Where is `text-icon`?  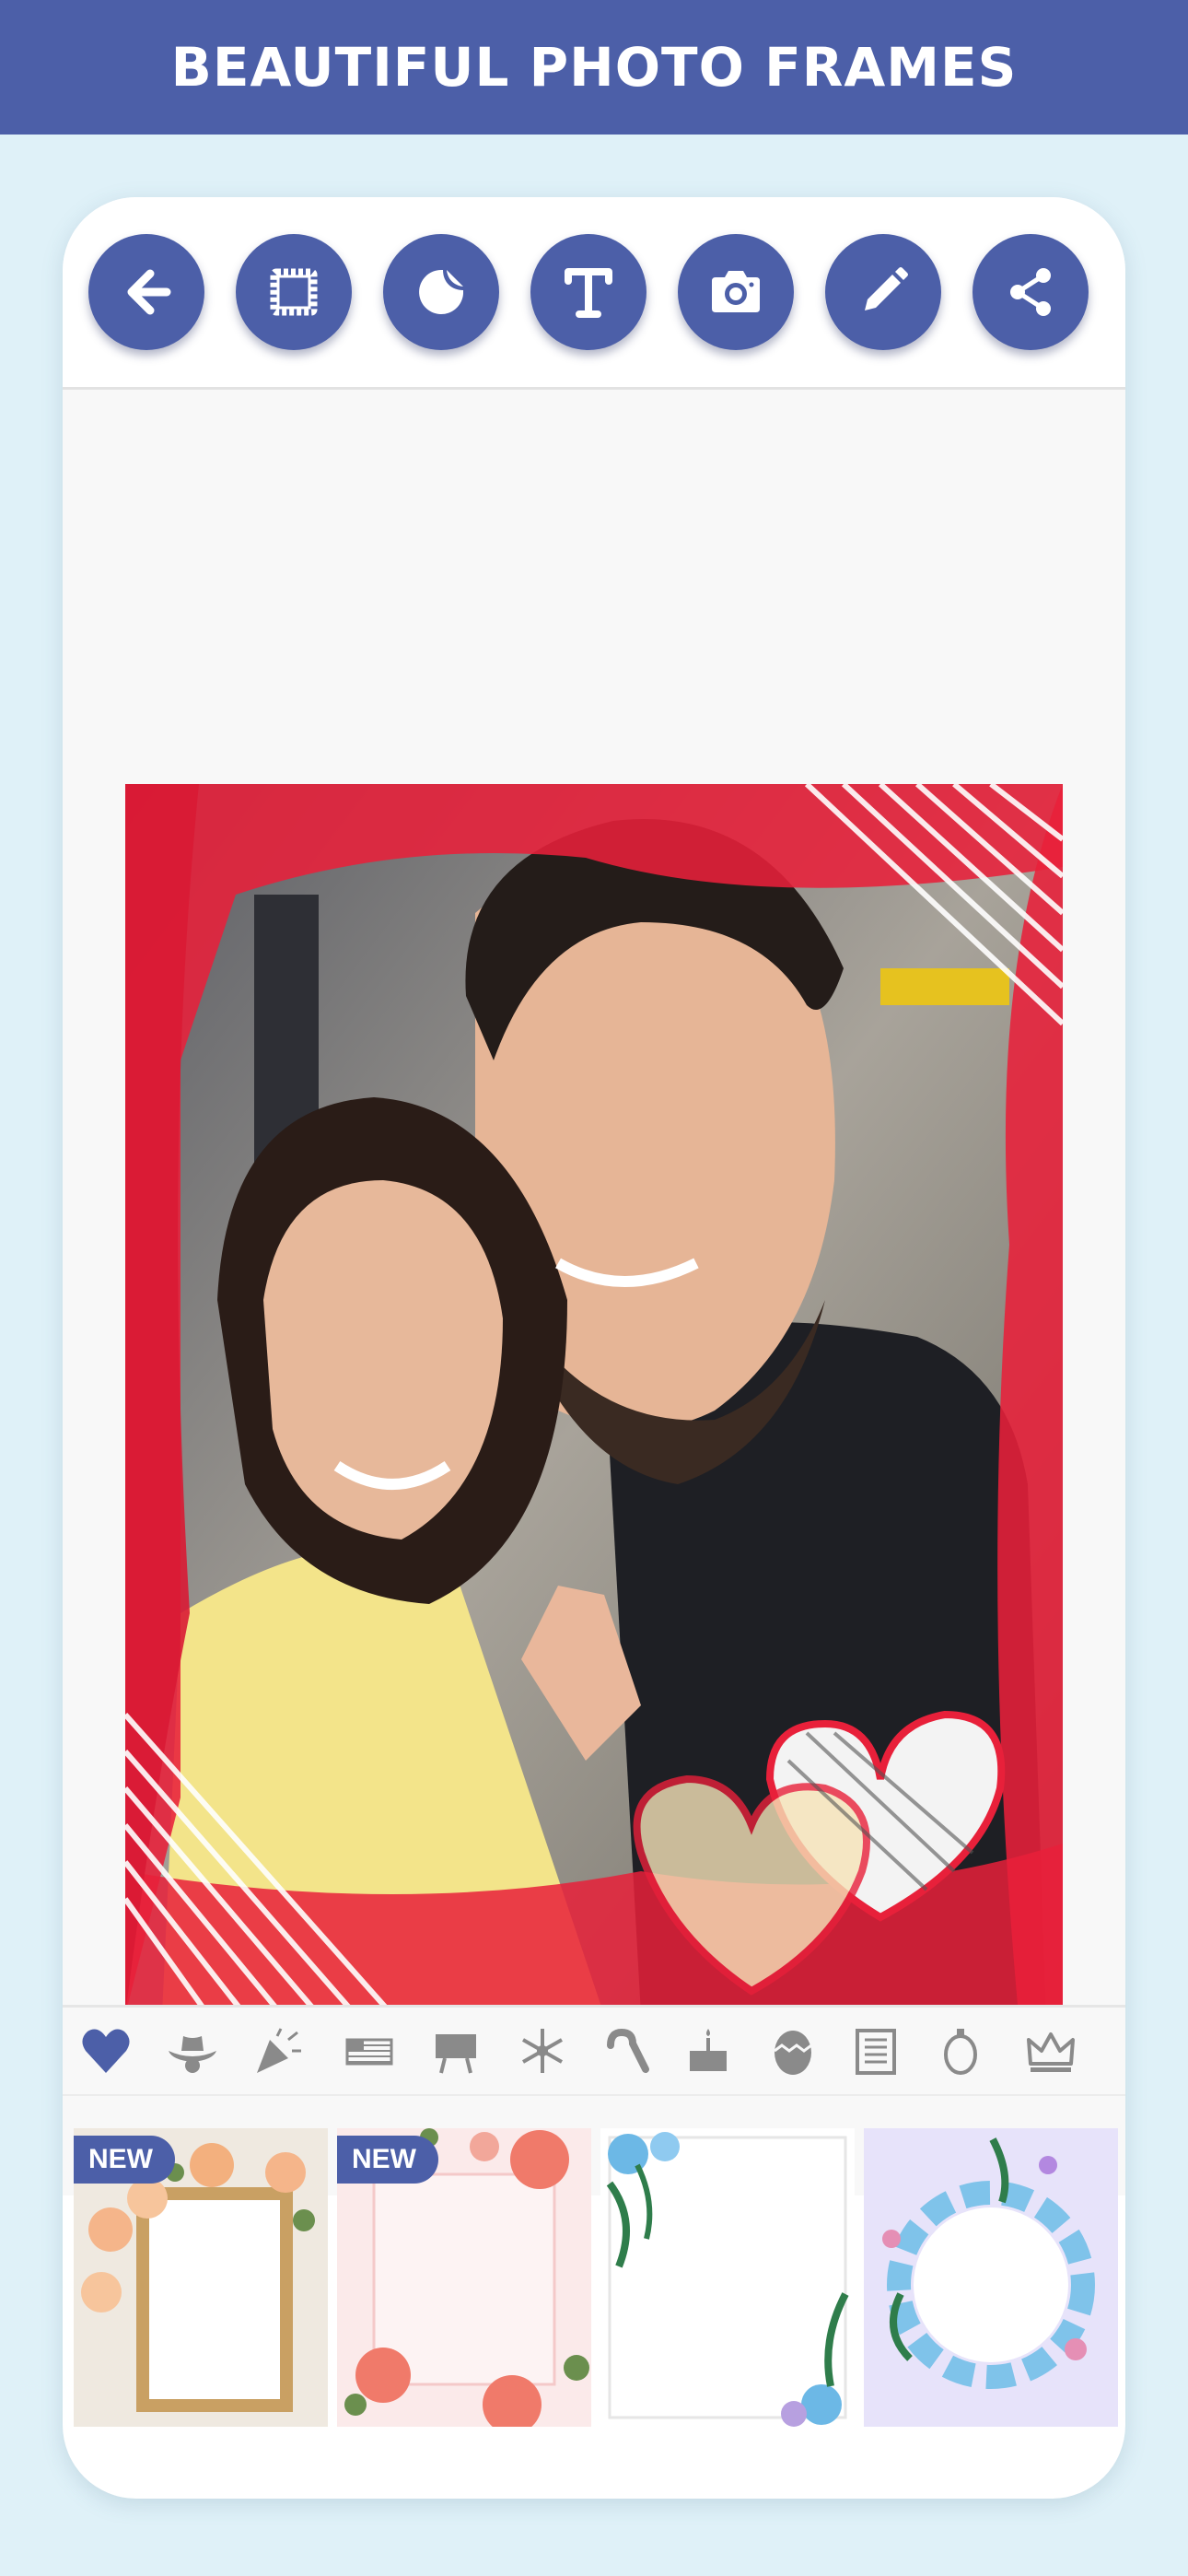 text-icon is located at coordinates (588, 293).